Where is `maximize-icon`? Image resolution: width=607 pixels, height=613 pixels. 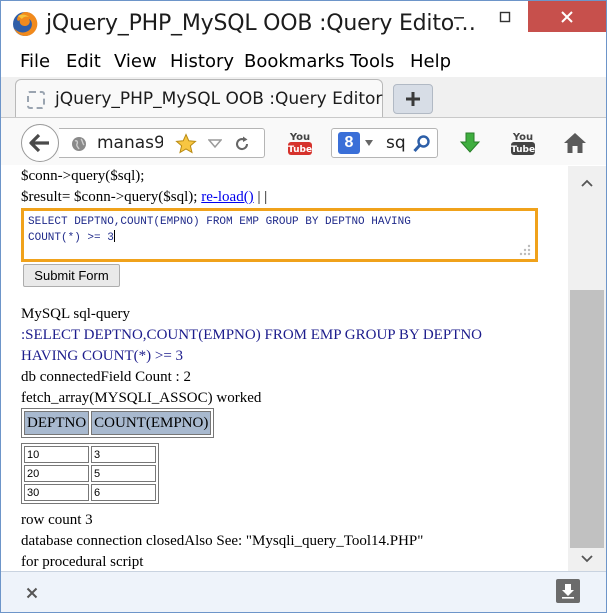
maximize-icon is located at coordinates (505, 16).